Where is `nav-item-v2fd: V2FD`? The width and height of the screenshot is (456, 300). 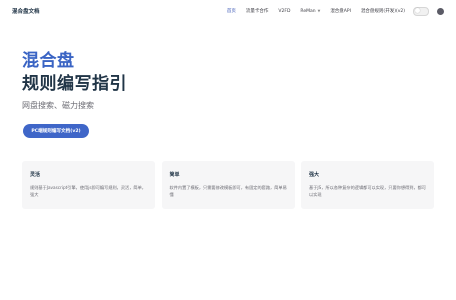 nav-item-v2fd: V2FD is located at coordinates (284, 11).